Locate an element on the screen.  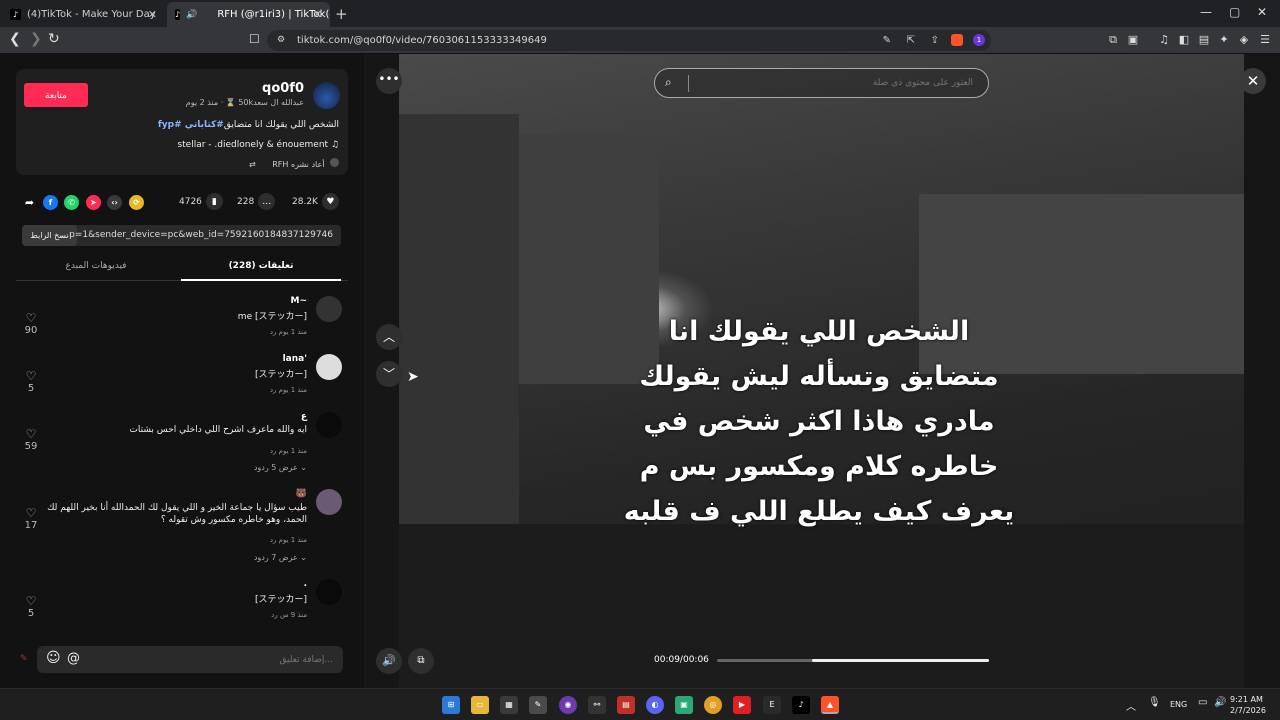
comment-input is located at coordinates (233, 659).